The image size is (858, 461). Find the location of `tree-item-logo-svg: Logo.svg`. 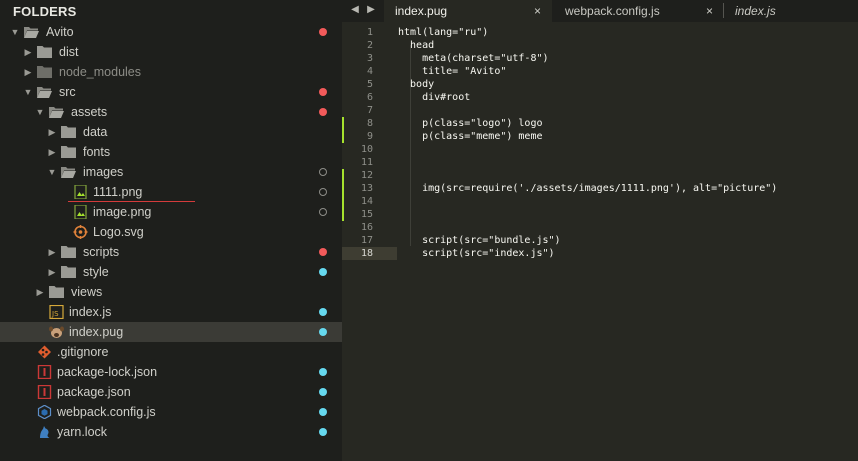

tree-item-logo-svg: Logo.svg is located at coordinates (171, 232).